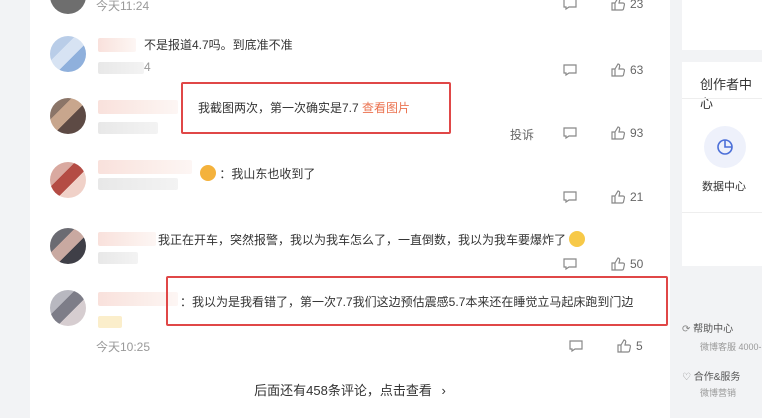  I want to click on data-center-button, so click(725, 147).